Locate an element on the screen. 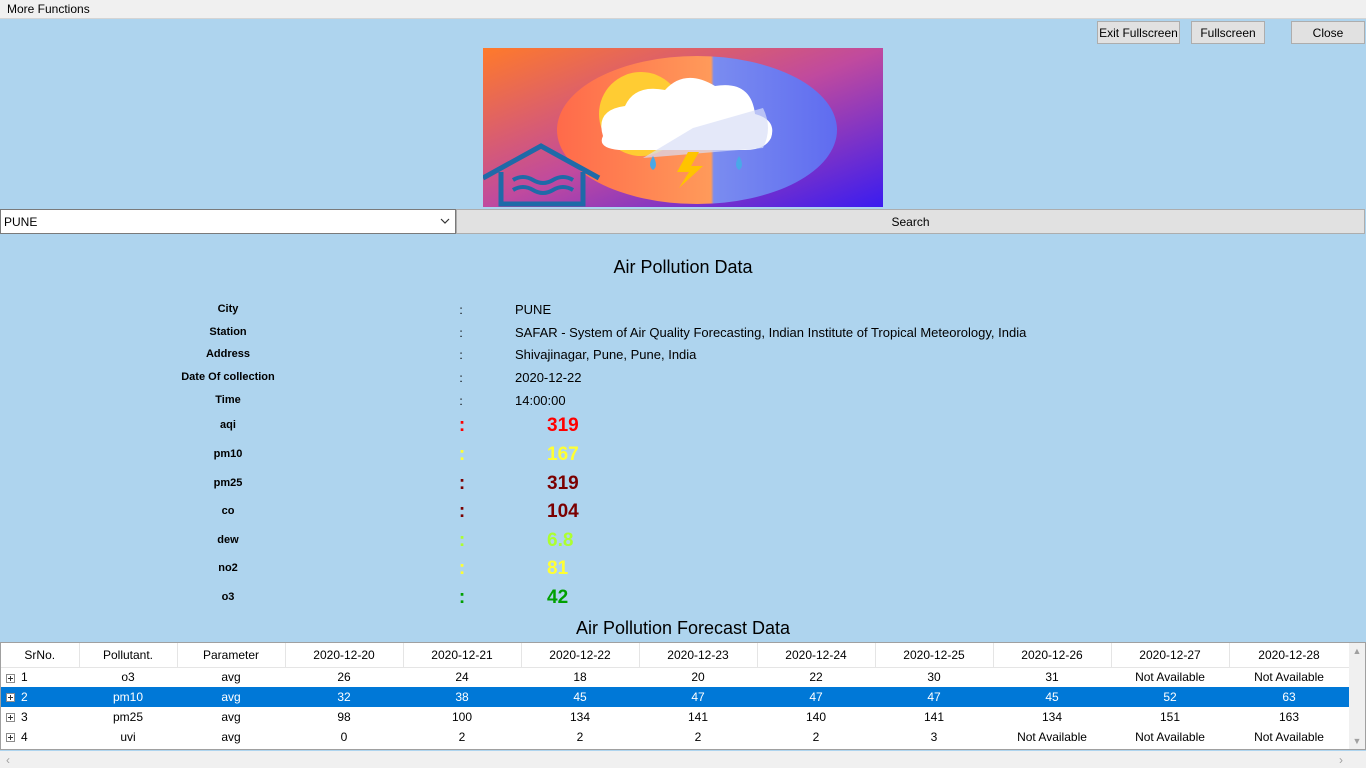 The height and width of the screenshot is (768, 1366). weather-logo-banner is located at coordinates (683, 127).